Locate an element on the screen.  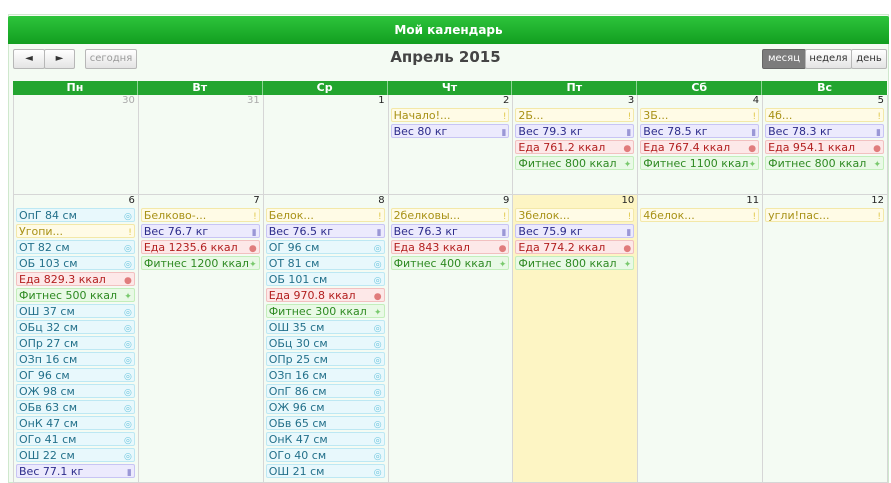
calendar-event: Еда 843 ккал ● is located at coordinates (450, 247).